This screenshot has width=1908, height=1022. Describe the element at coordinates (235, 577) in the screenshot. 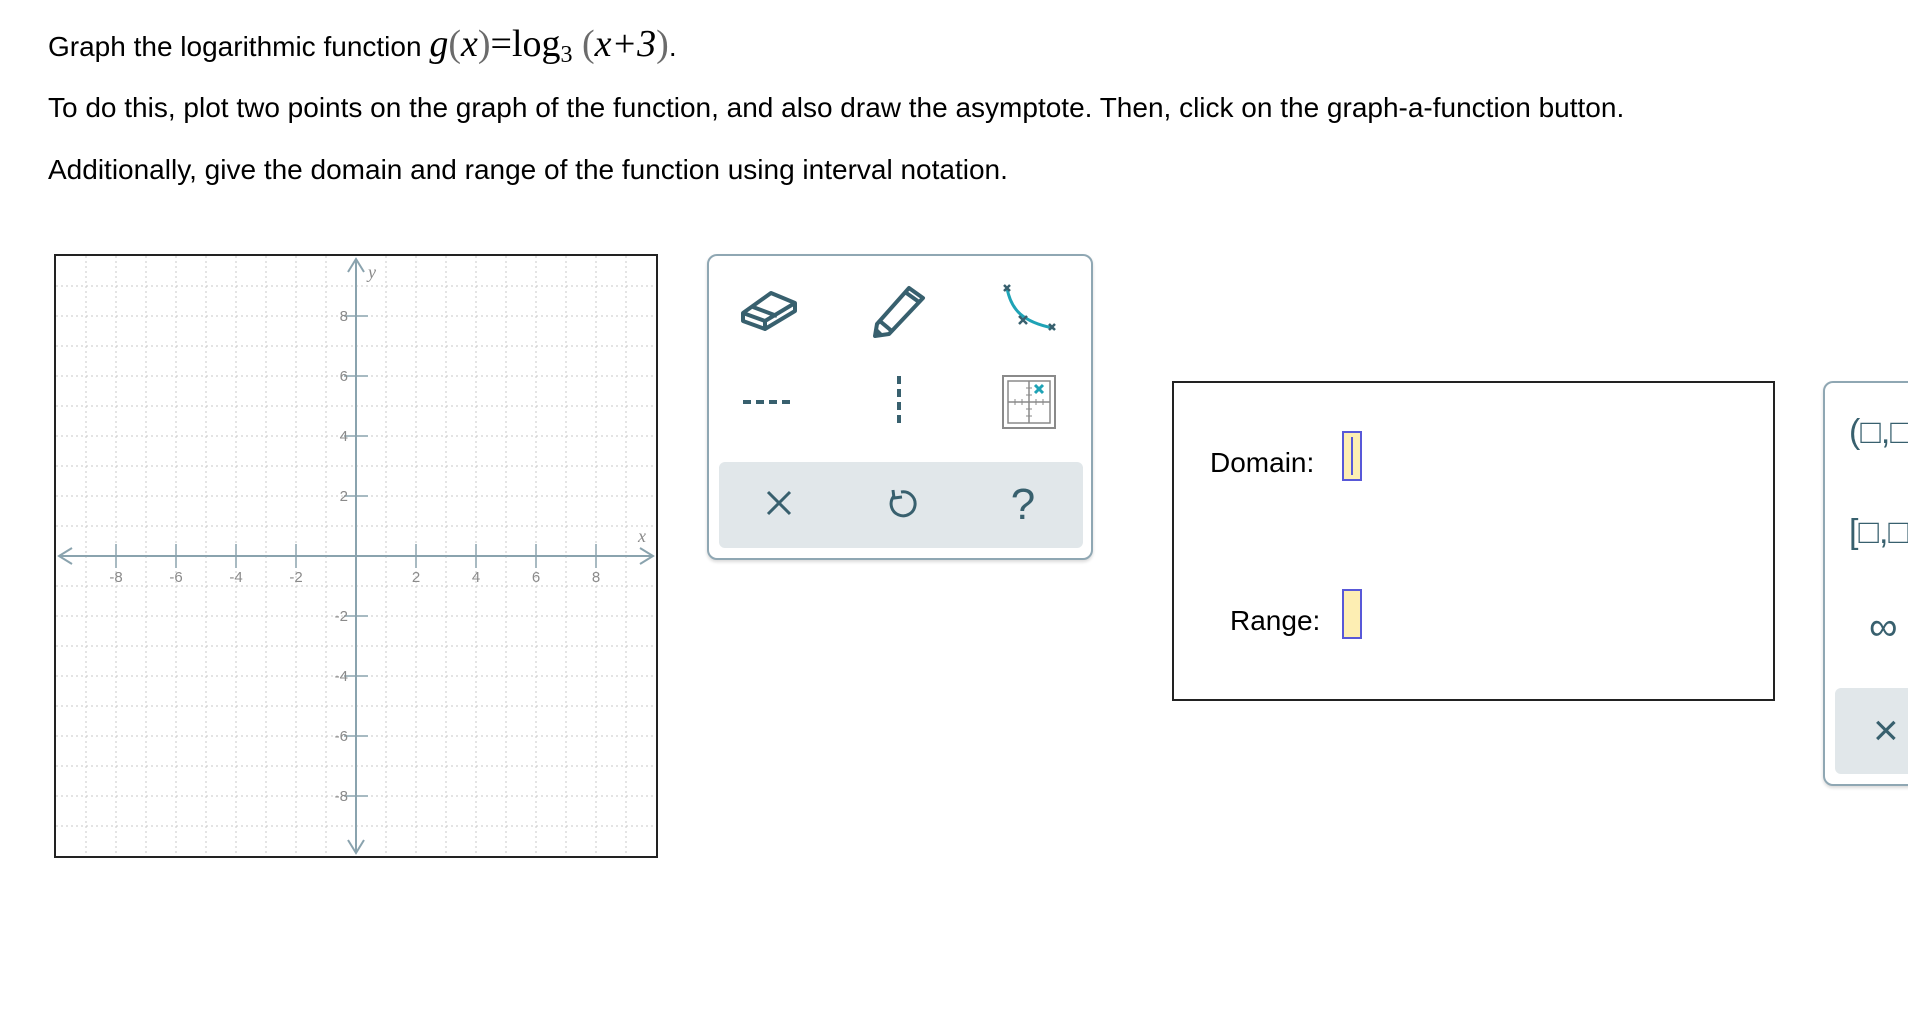

I see `x-tick-label: -4` at that location.